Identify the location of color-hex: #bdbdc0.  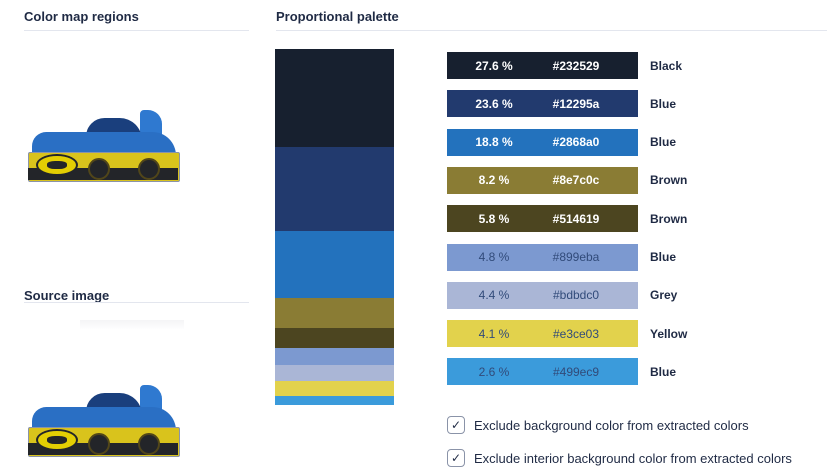
(576, 295).